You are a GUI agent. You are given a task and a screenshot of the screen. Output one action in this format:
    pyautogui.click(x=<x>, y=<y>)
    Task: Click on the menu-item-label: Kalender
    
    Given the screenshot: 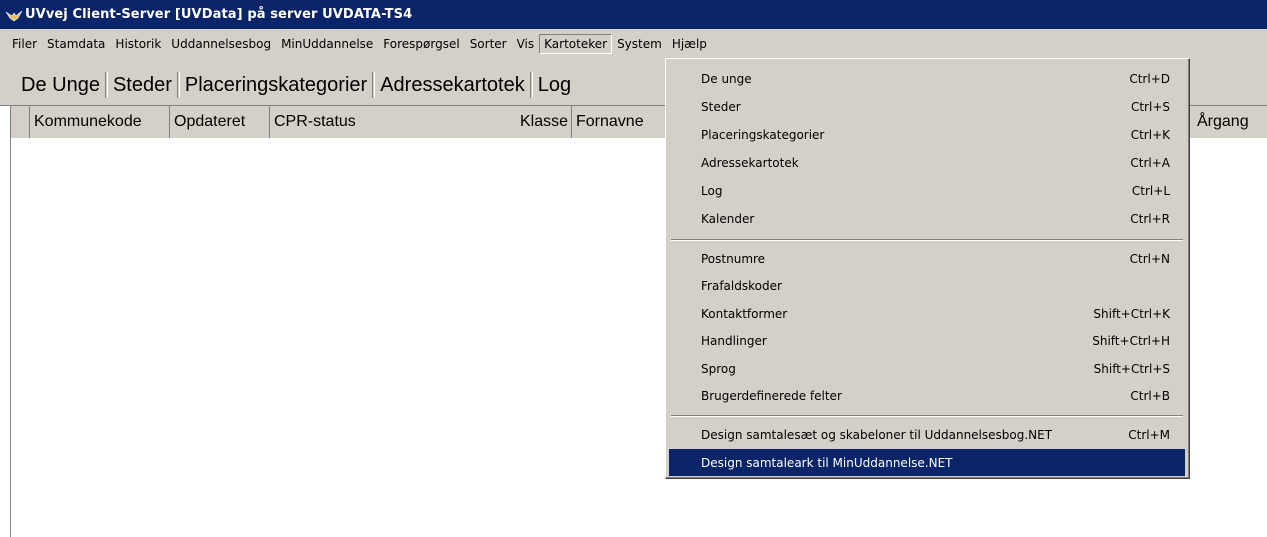 What is the action you would take?
    pyautogui.click(x=728, y=218)
    